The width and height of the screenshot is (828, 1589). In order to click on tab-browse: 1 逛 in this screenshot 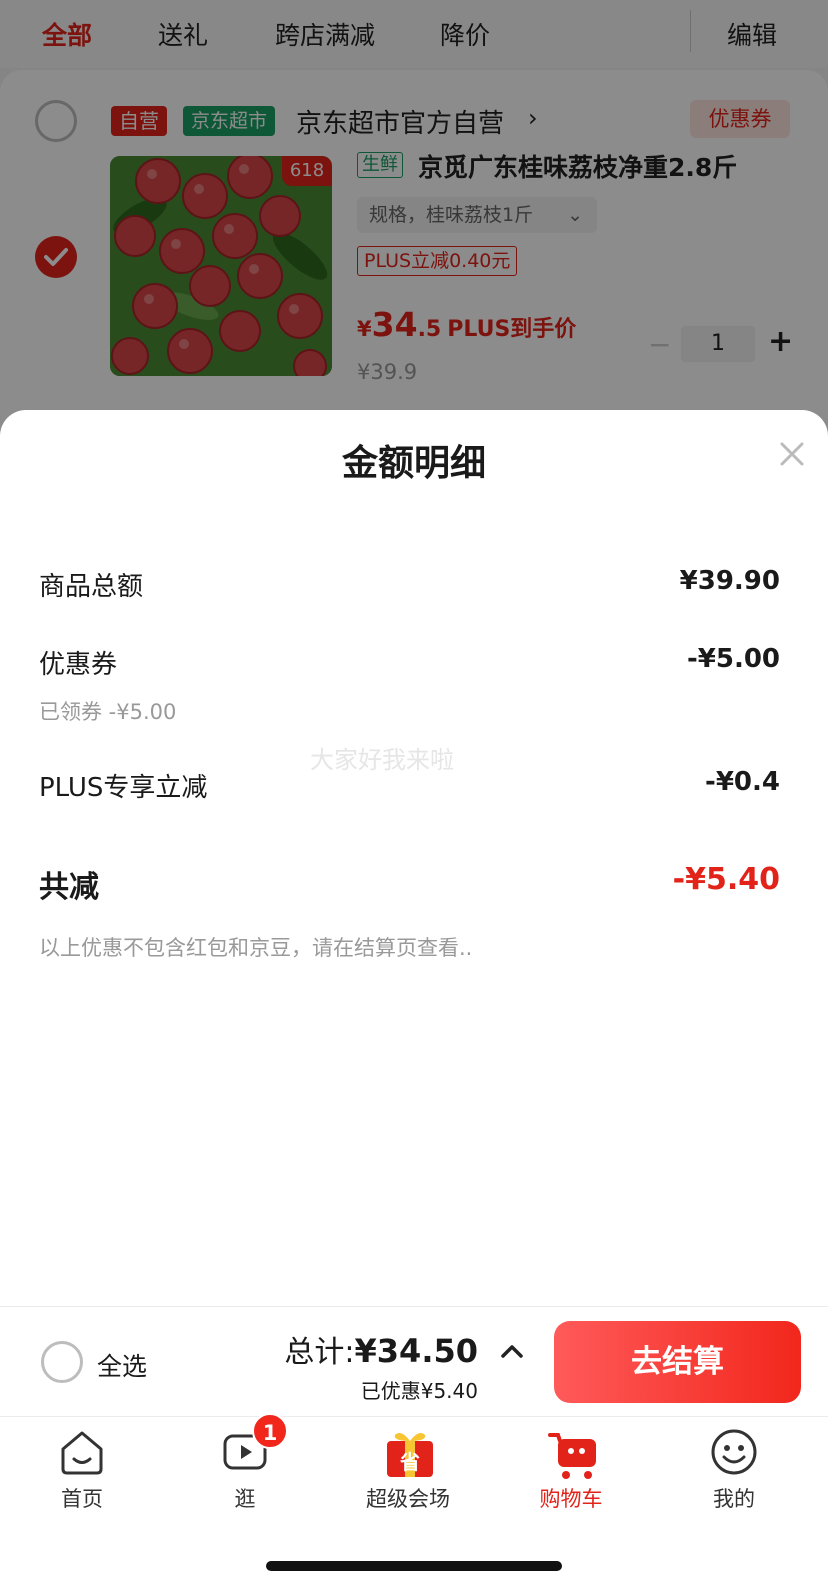, I will do `click(245, 1463)`.